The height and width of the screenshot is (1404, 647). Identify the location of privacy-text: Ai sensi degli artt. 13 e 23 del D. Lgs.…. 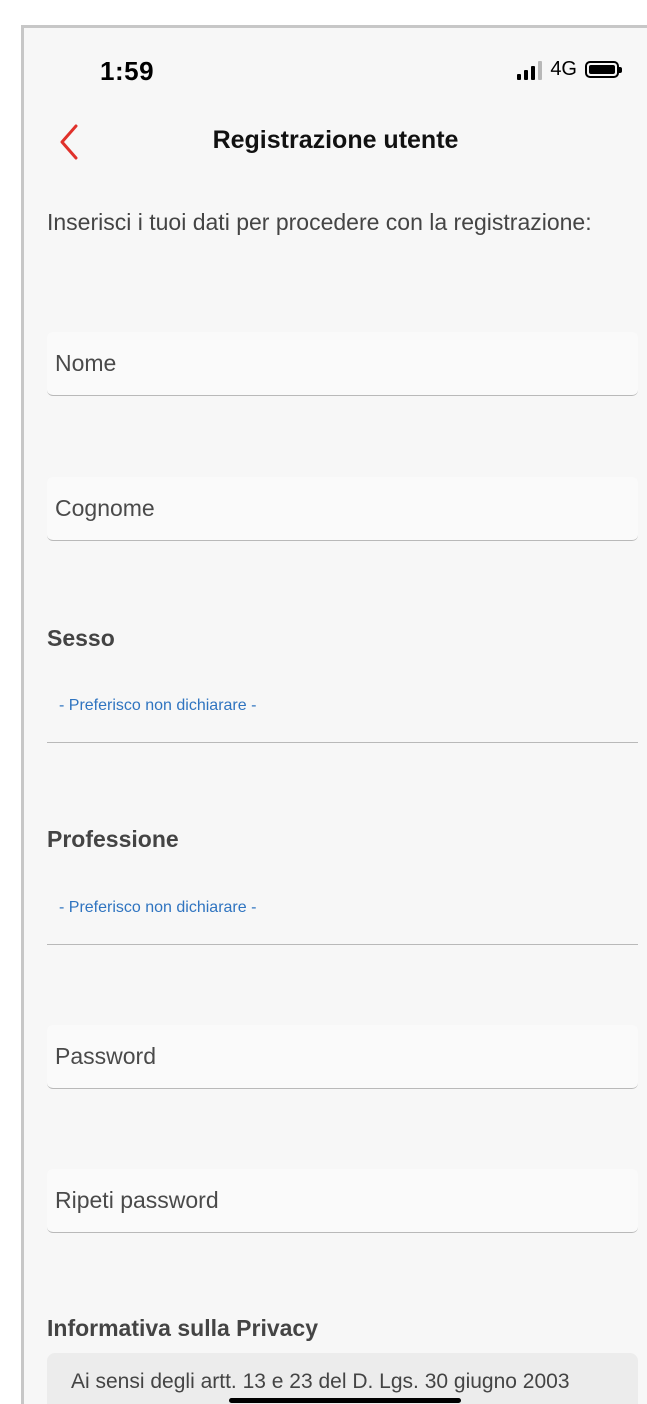
(320, 1381).